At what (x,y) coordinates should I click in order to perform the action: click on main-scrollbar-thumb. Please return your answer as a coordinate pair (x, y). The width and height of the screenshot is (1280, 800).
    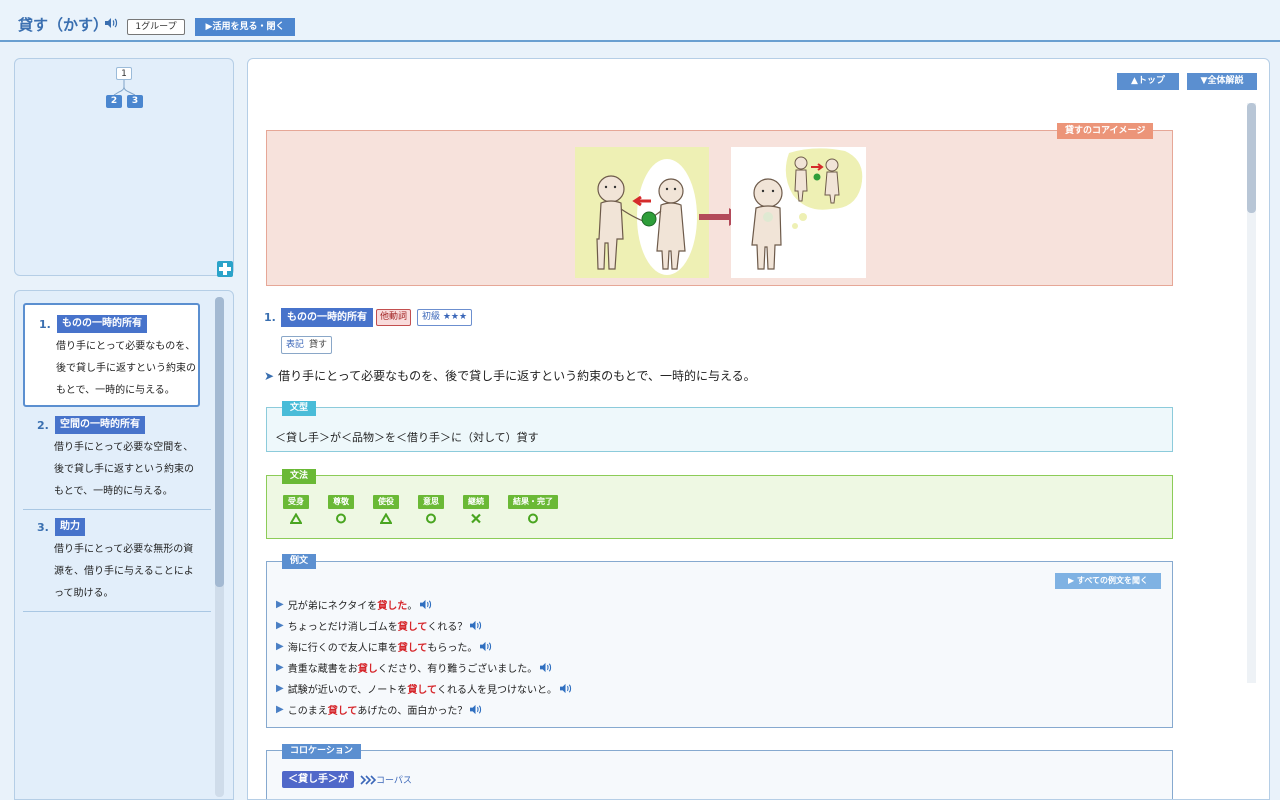
    Looking at the image, I should click on (1251, 158).